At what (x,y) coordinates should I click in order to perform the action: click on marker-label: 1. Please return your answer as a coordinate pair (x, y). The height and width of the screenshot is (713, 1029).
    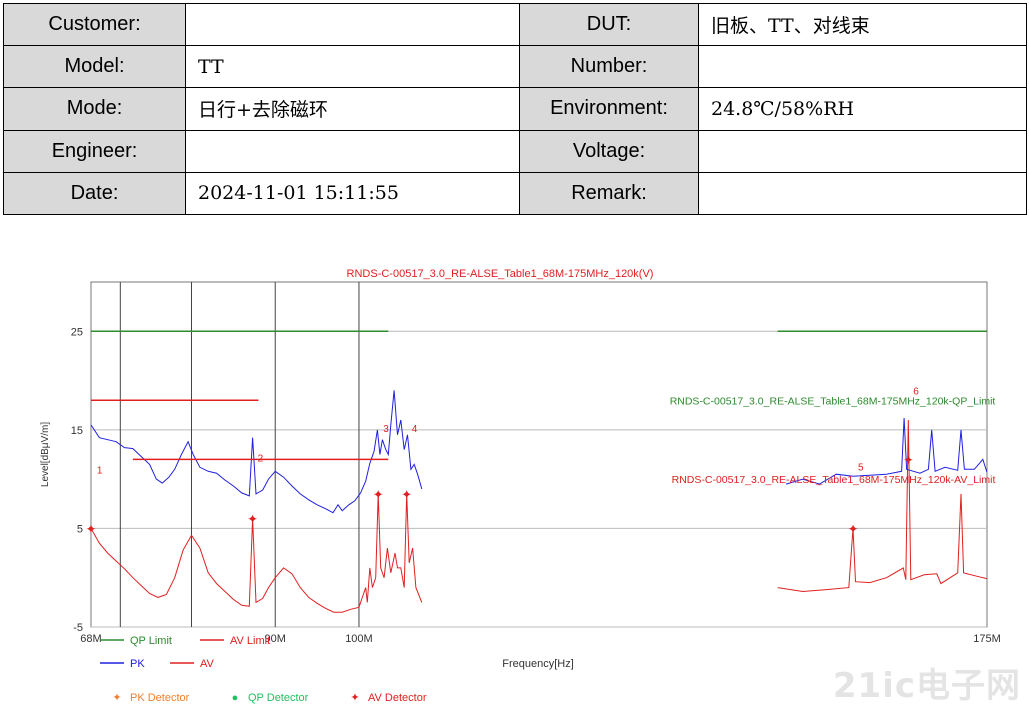
    Looking at the image, I should click on (100, 470).